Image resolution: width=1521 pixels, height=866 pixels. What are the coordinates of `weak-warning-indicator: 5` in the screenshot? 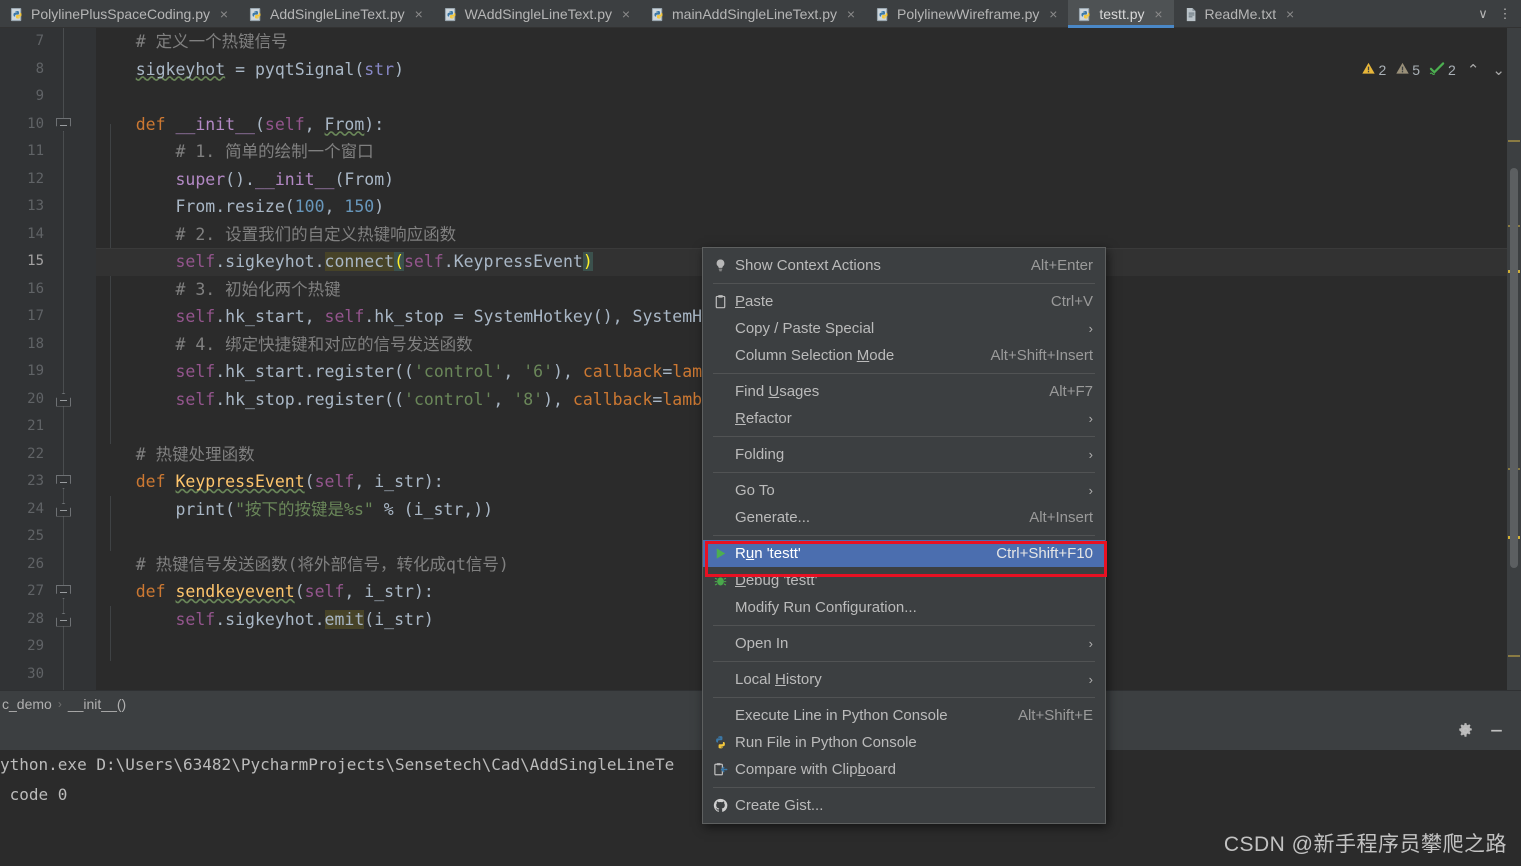 It's located at (1407, 70).